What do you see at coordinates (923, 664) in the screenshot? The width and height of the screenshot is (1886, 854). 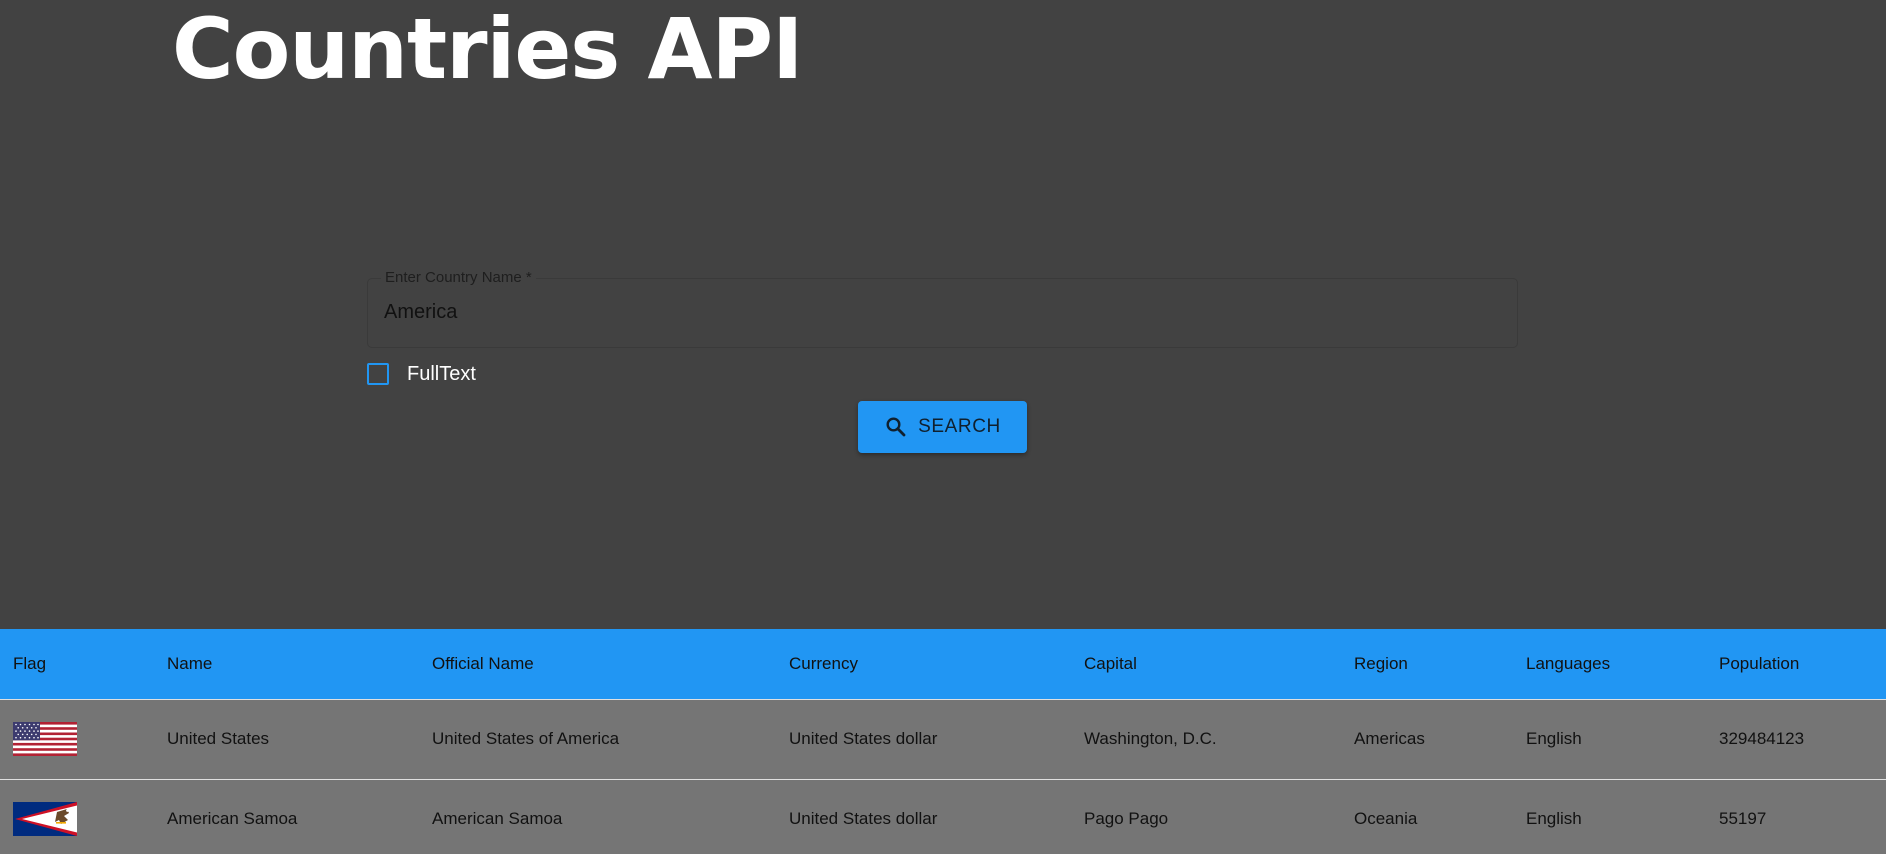 I see `column-header-currency: Currency` at bounding box center [923, 664].